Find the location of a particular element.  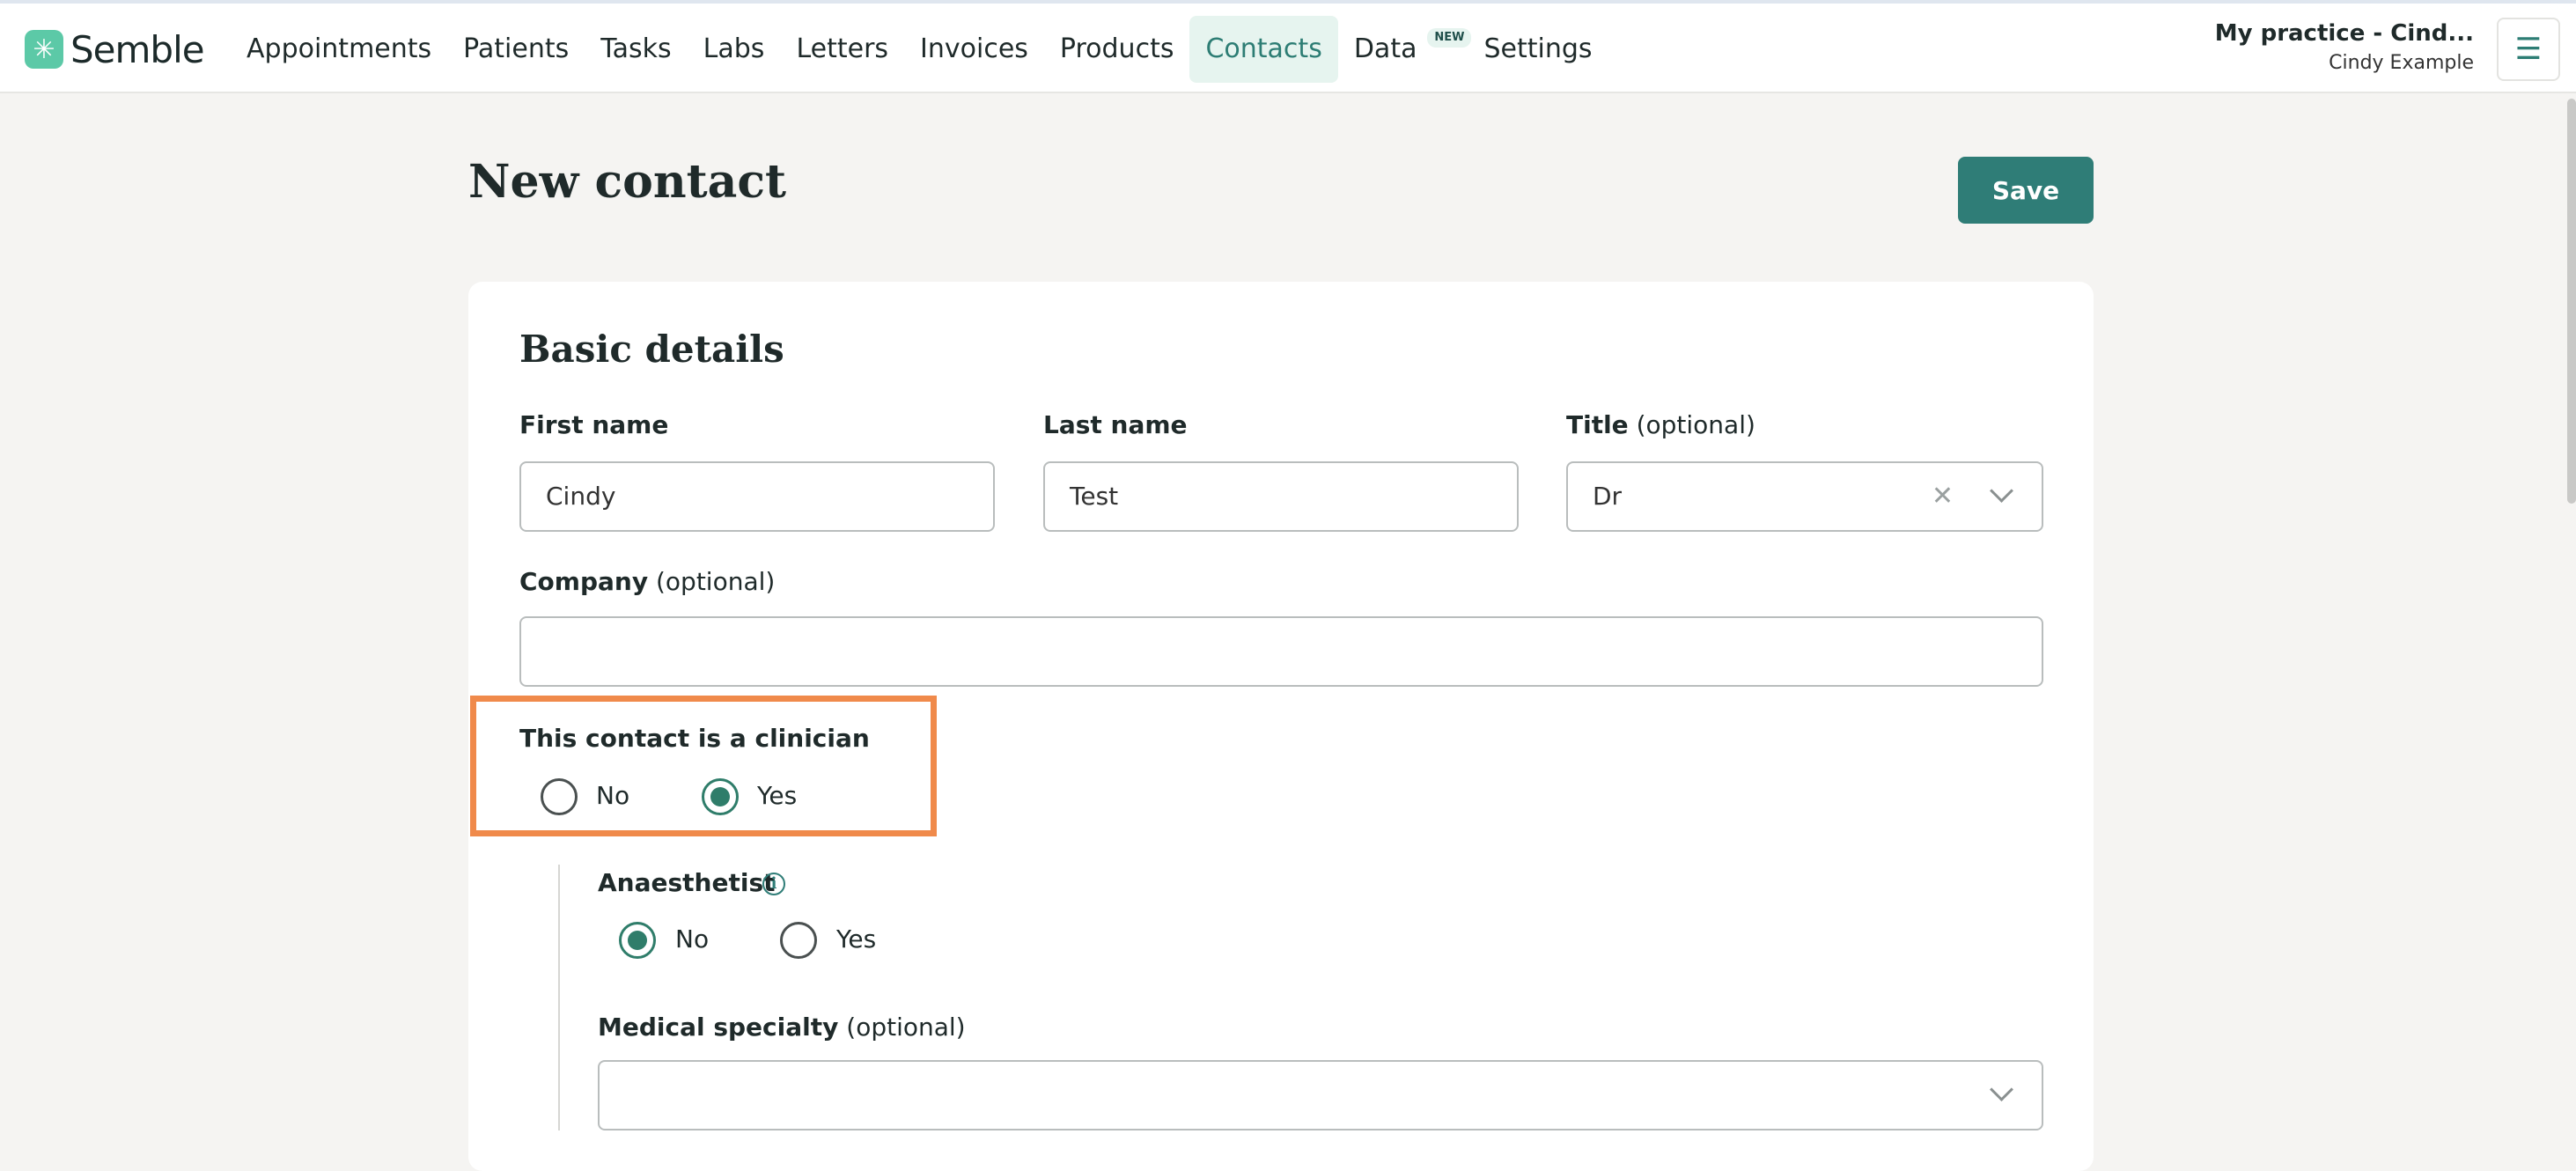

nav-settings: Settings is located at coordinates (1538, 49).